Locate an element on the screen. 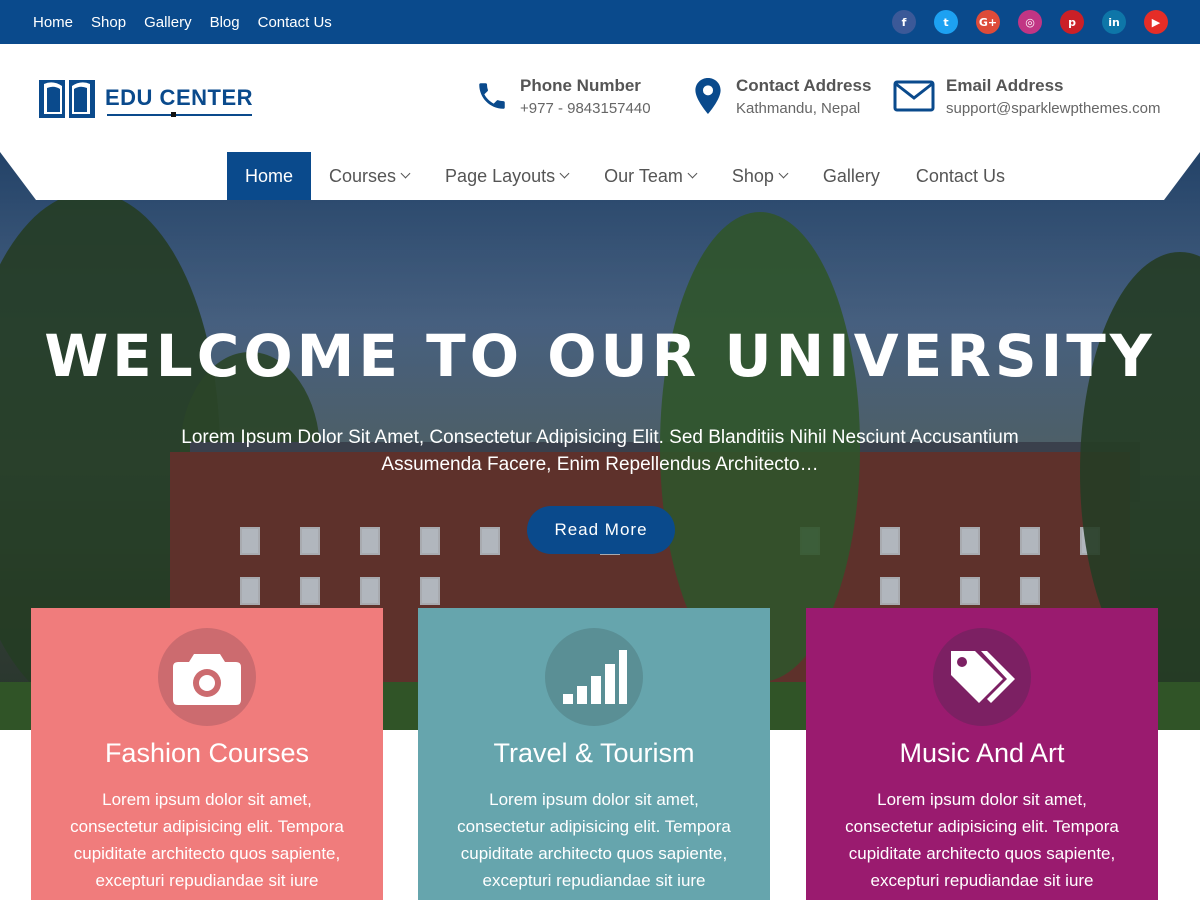 Image resolution: width=1200 pixels, height=900 pixels. linkedin-icon: in is located at coordinates (1114, 22).